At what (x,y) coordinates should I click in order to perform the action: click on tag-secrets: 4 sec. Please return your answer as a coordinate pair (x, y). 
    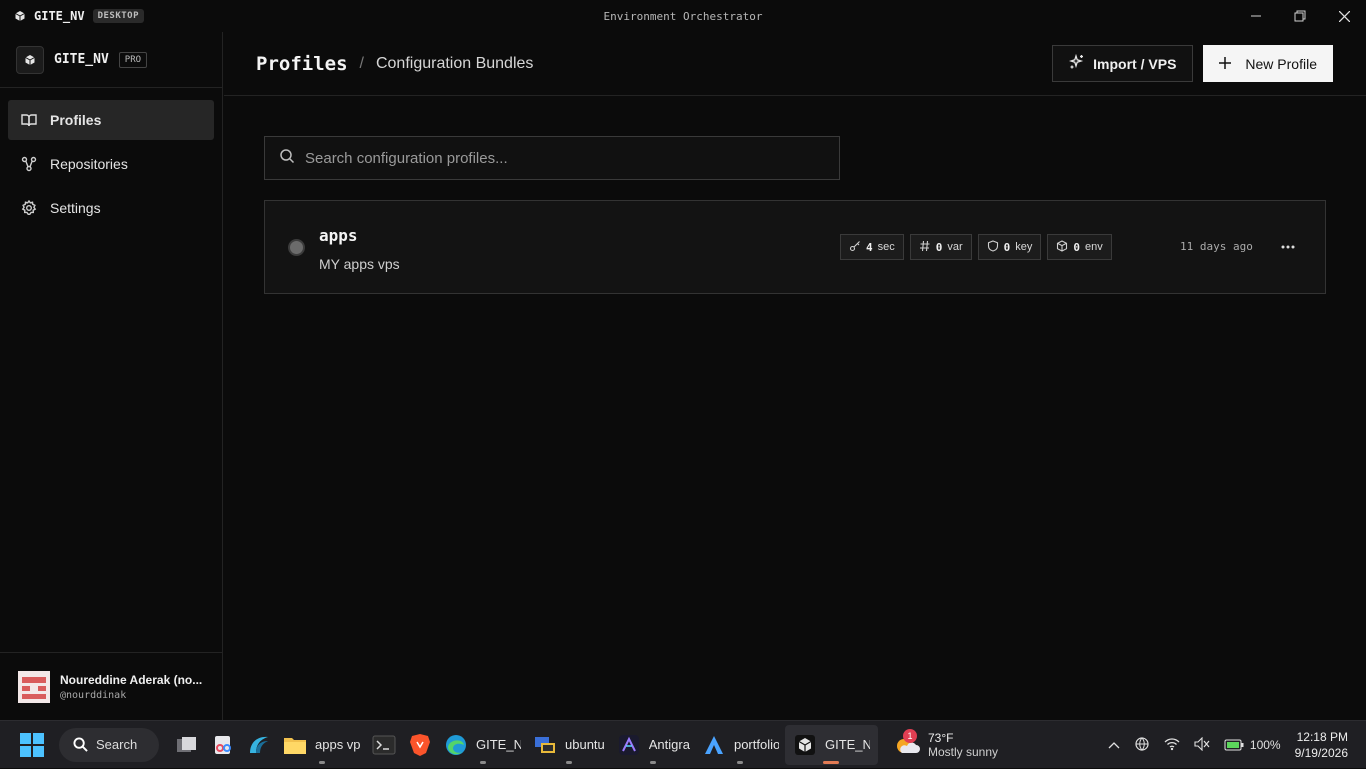
    Looking at the image, I should click on (872, 247).